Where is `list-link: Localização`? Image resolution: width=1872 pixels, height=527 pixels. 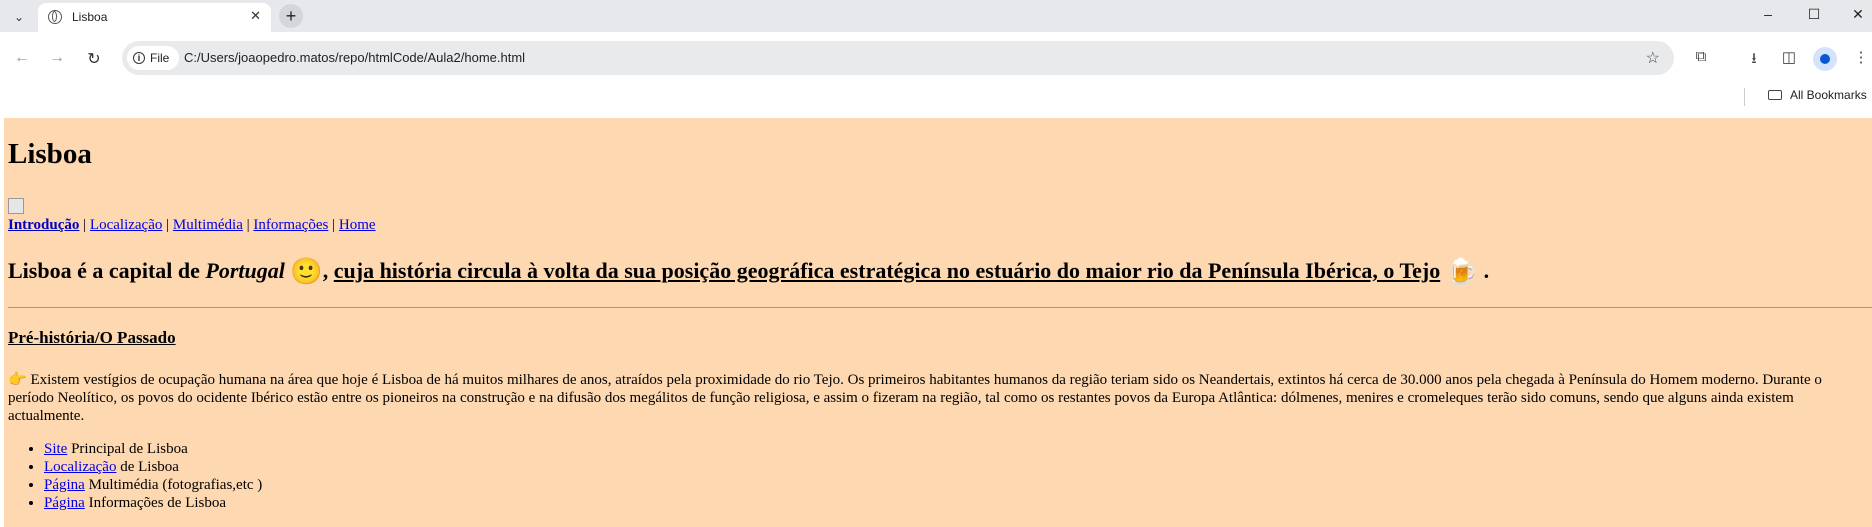
list-link: Localização is located at coordinates (80, 467).